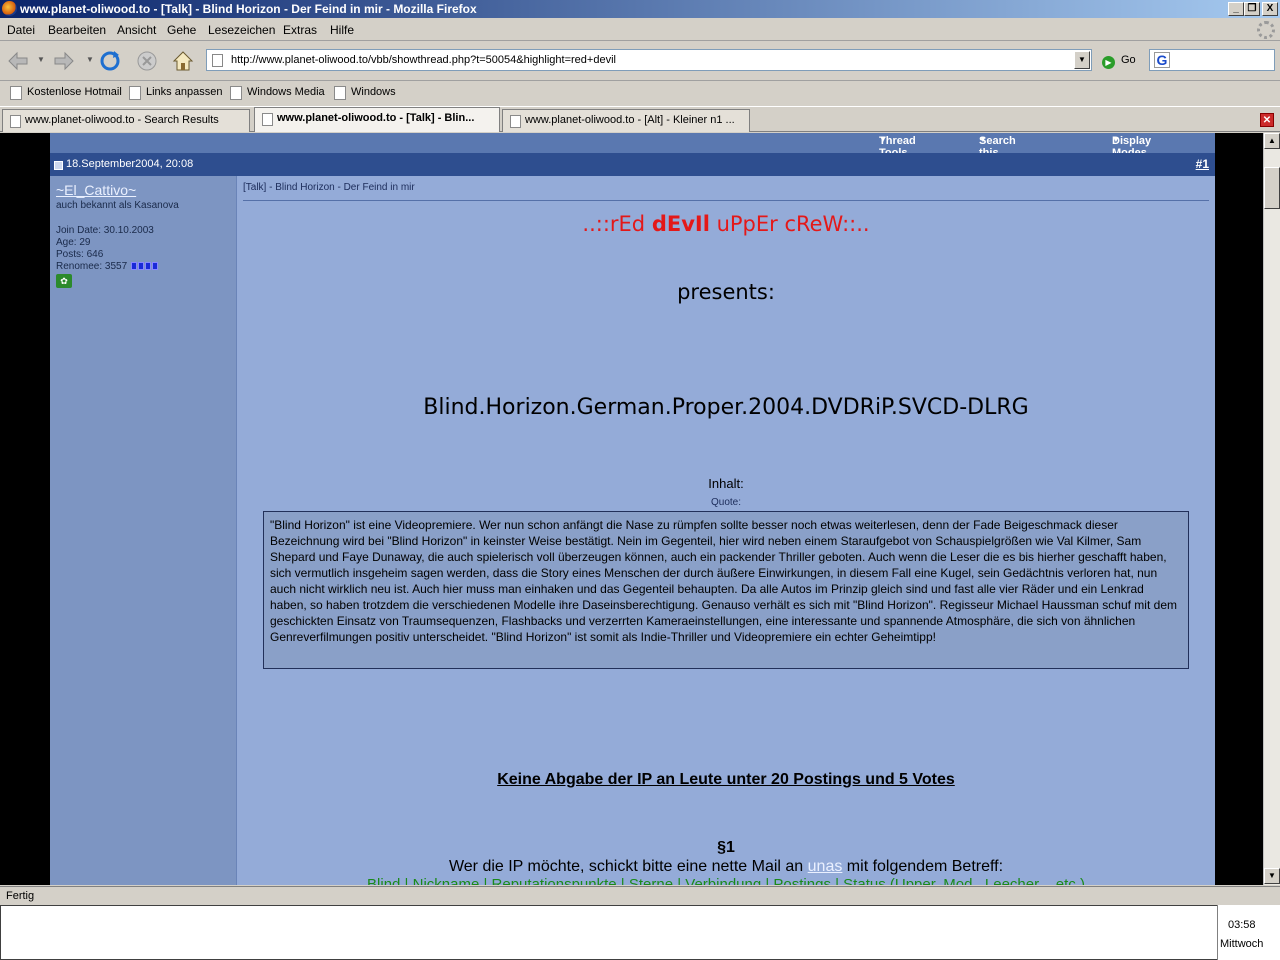 Image resolution: width=1280 pixels, height=960 pixels. Describe the element at coordinates (726, 200) in the screenshot. I see `divider` at that location.